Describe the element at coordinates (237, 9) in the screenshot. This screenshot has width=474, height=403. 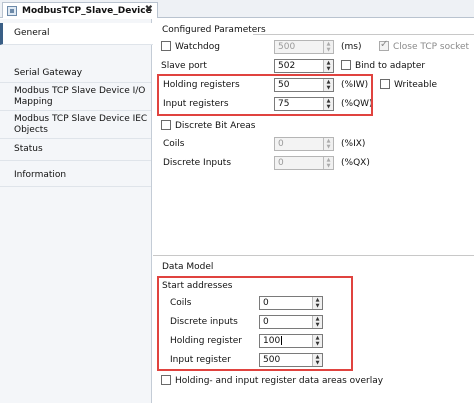
I see `document-tab-bar: ModbusTCP_Slave_Device ✖` at that location.